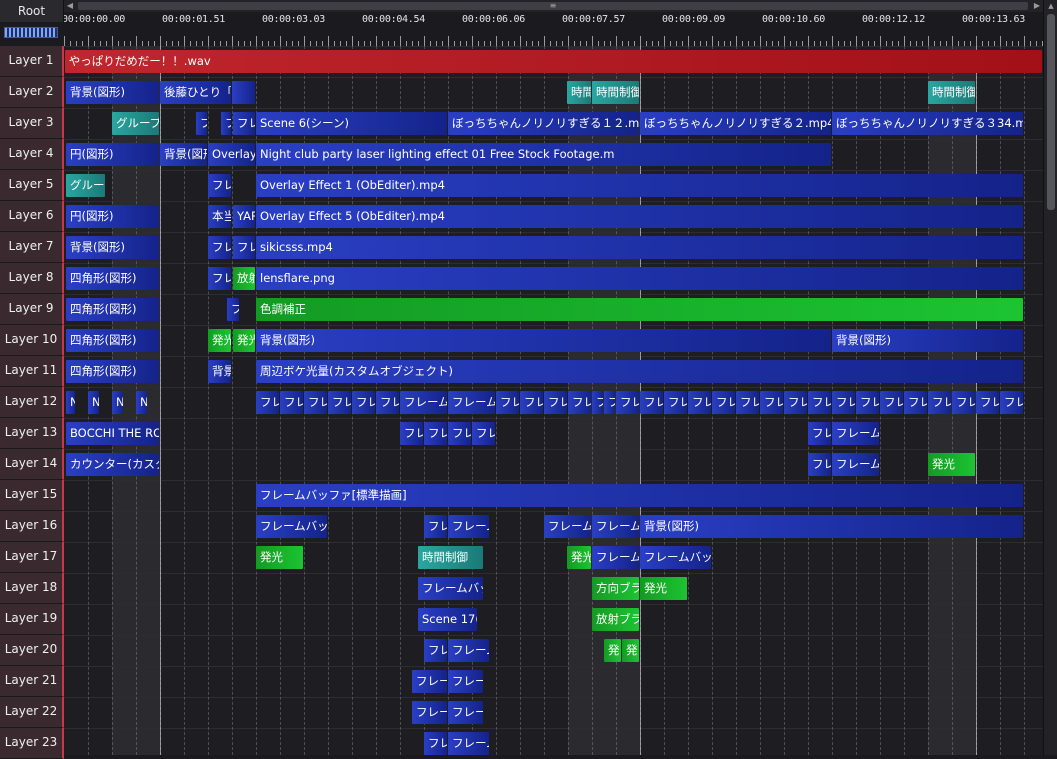  Describe the element at coordinates (1037, 6) in the screenshot. I see `scroll-right-arrow-icon: ▶` at that location.